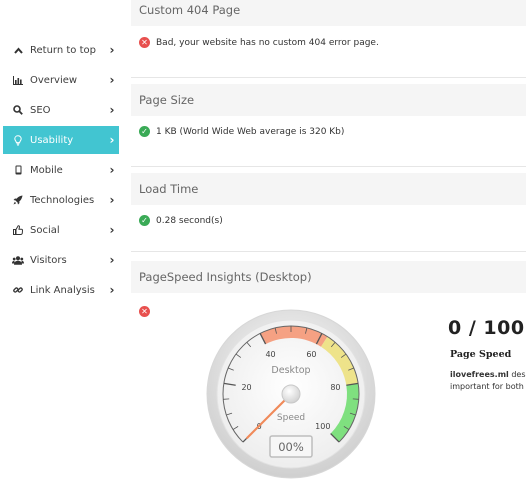 Image resolution: width=526 pixels, height=480 pixels. I want to click on sidebar-item-usability: Usability ›, so click(61, 140).